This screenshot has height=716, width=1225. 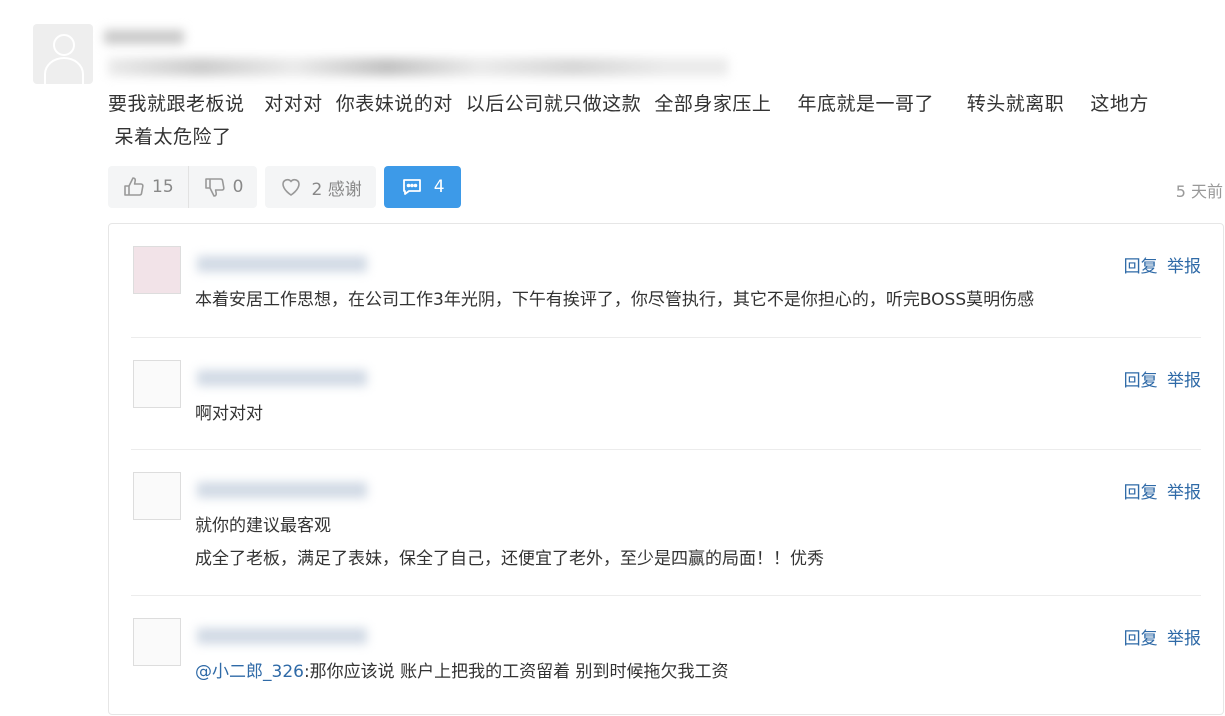 What do you see at coordinates (214, 187) in the screenshot?
I see `thumbs-down-icon` at bounding box center [214, 187].